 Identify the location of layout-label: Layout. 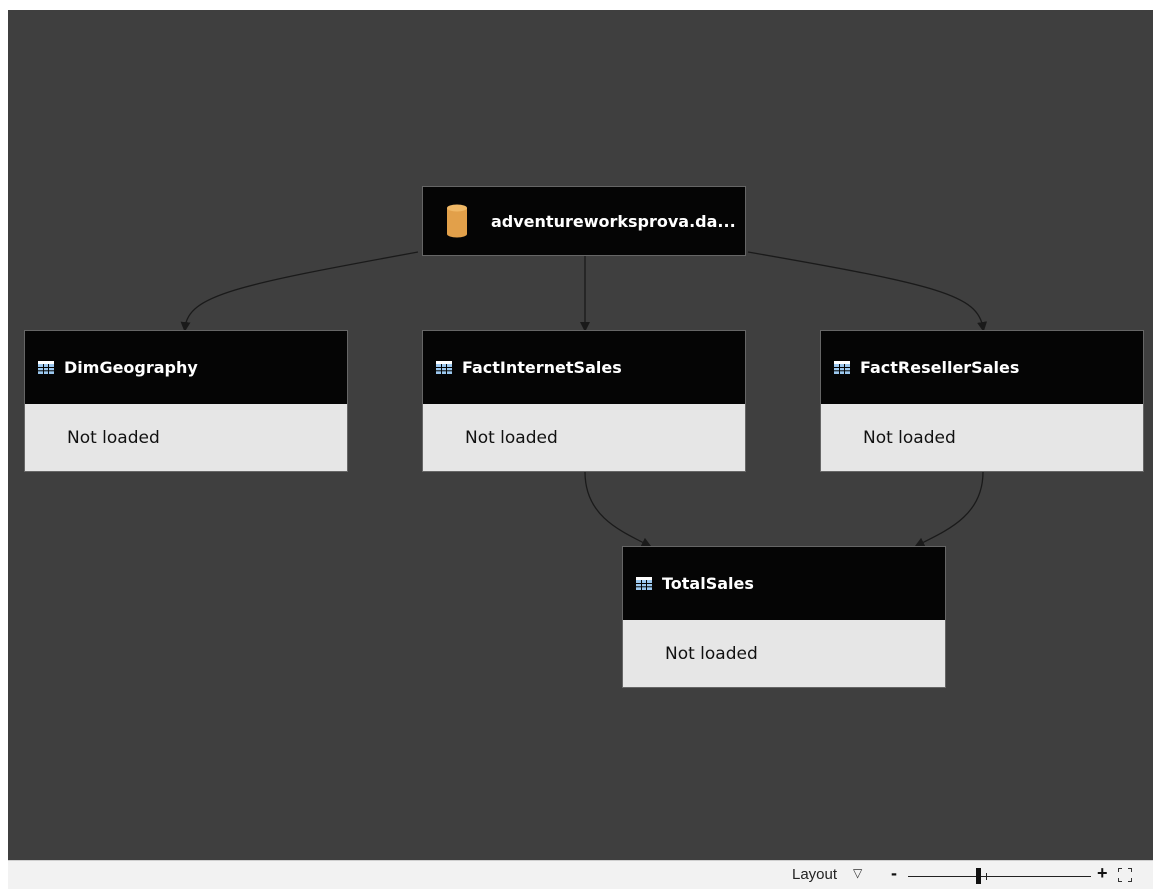
(814, 874).